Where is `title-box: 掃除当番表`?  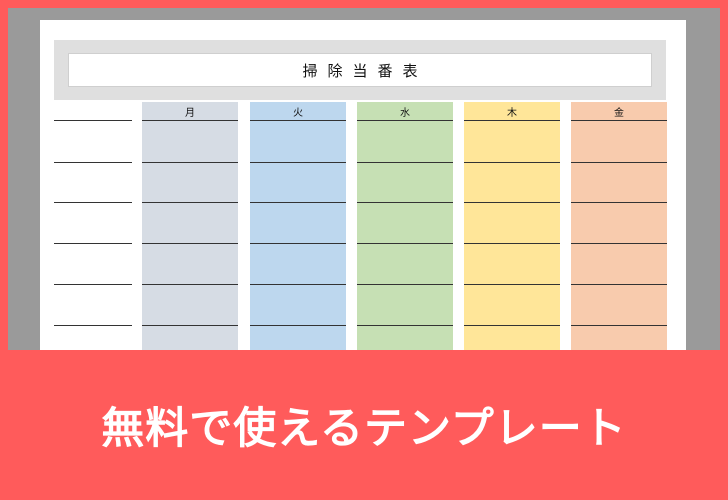
title-box: 掃除当番表 is located at coordinates (360, 70).